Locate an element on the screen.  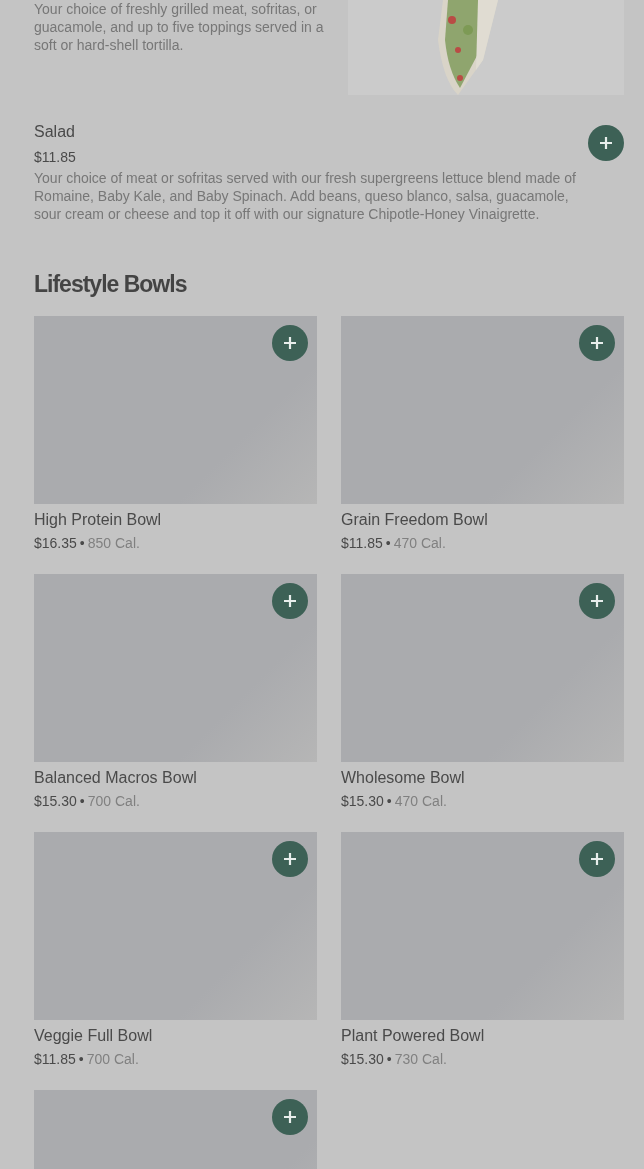
item-name: Salad is located at coordinates (55, 132).